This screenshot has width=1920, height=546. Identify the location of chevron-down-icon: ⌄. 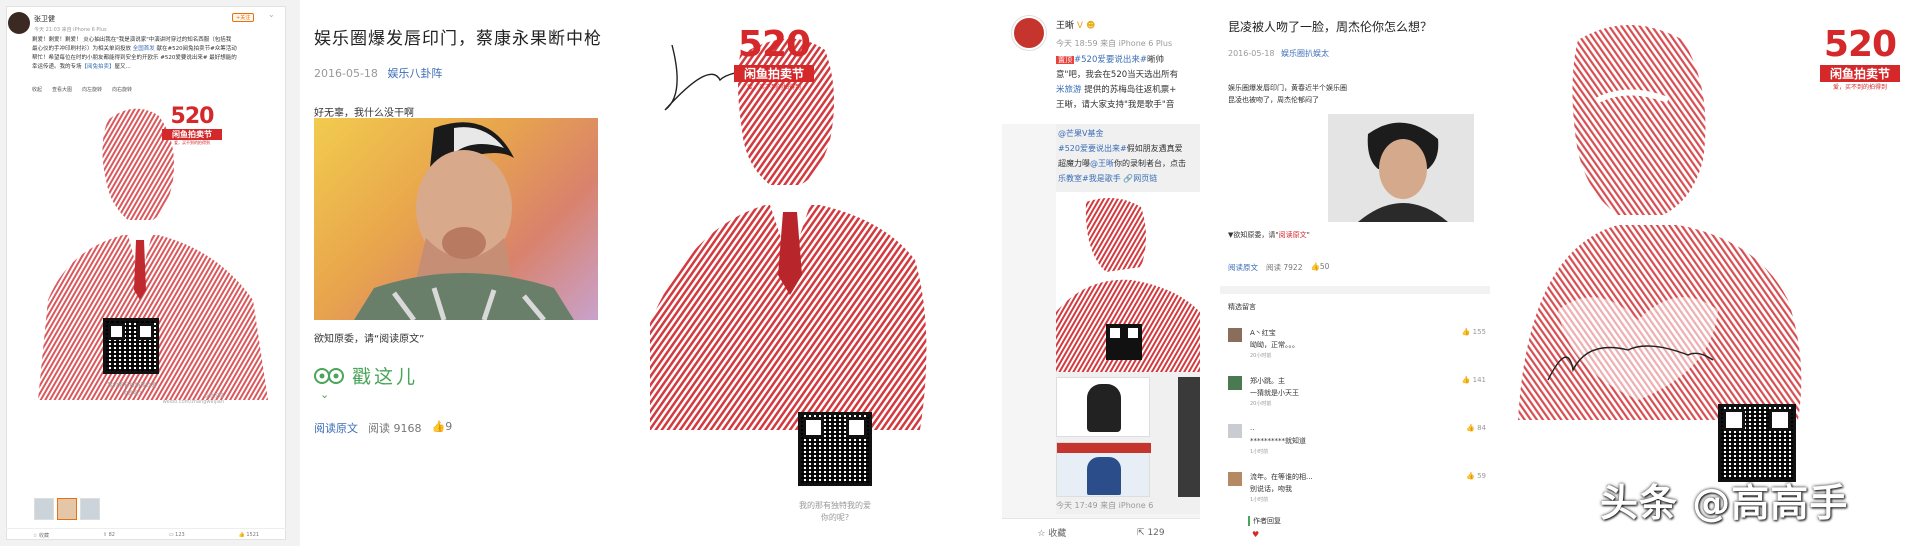
(271, 14).